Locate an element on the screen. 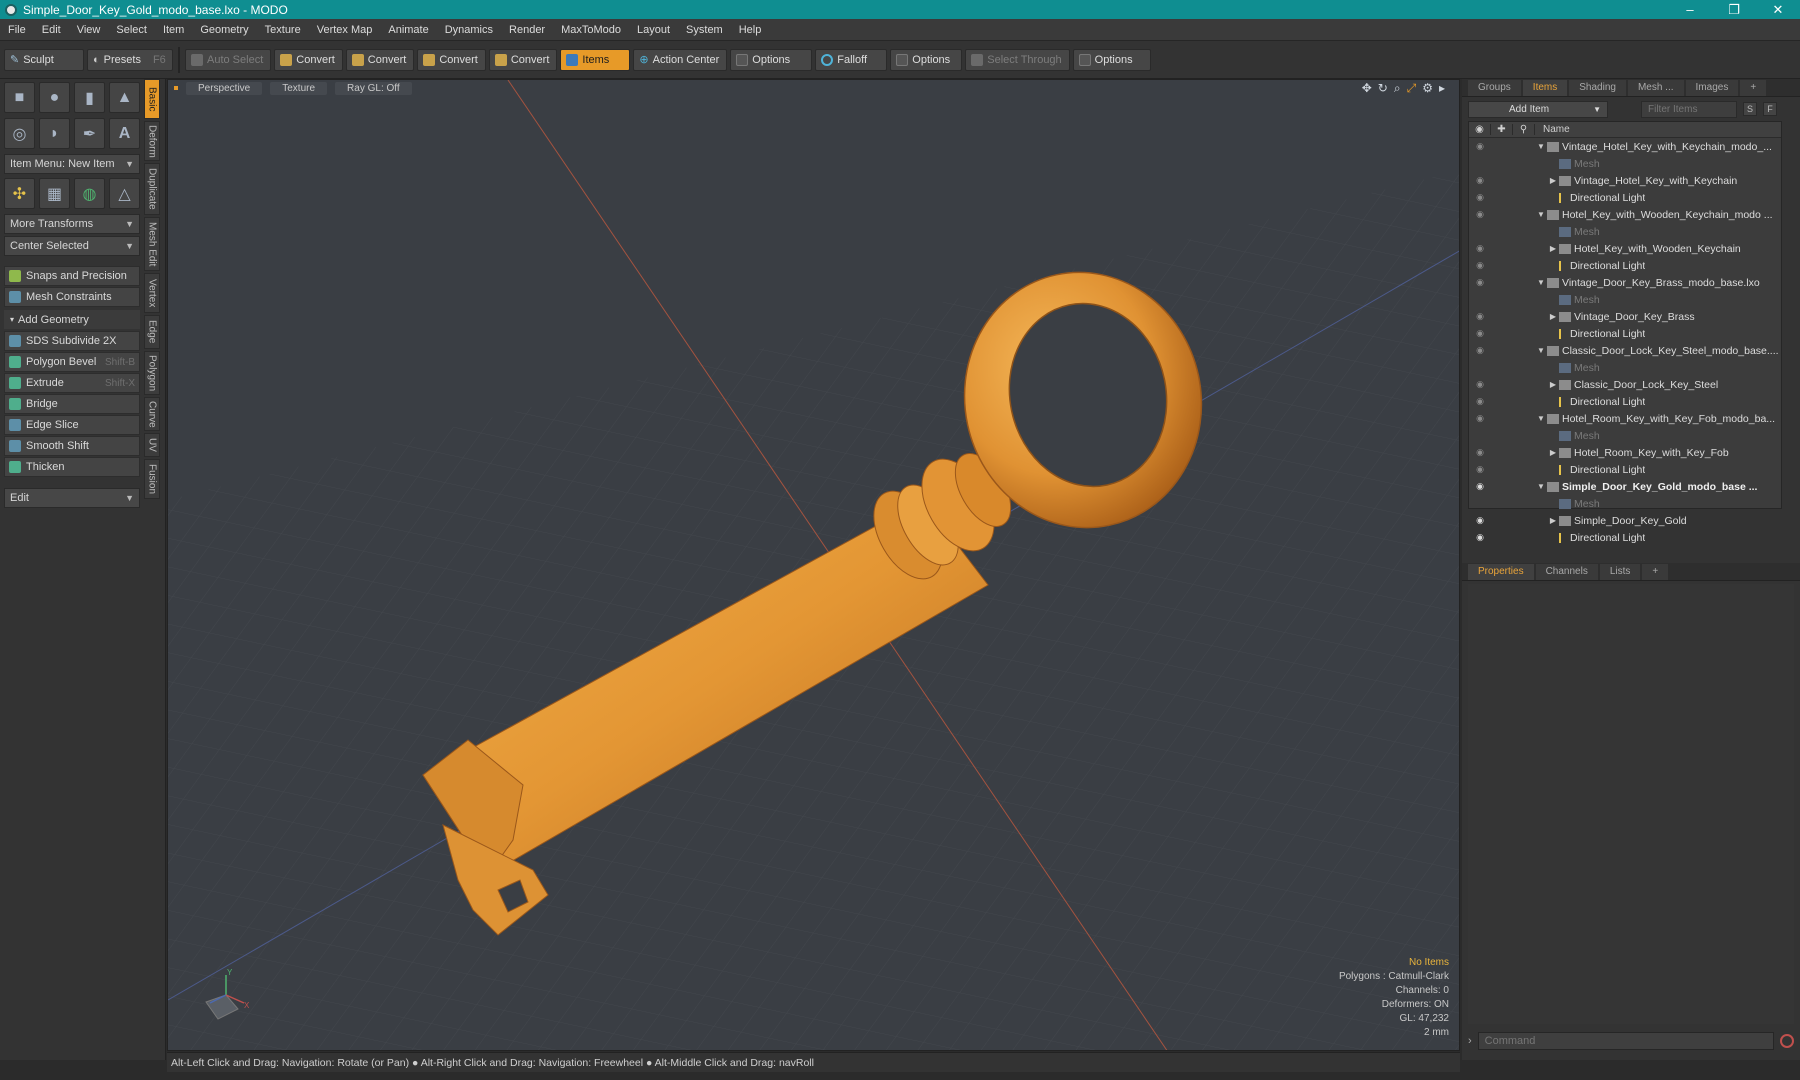 Image resolution: width=1800 pixels, height=1080 pixels. mesh-constraints-button: Mesh Constraints is located at coordinates (72, 297).